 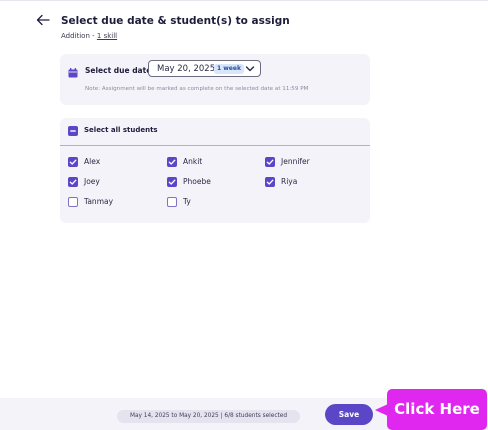 What do you see at coordinates (349, 414) in the screenshot?
I see `save-button: Save` at bounding box center [349, 414].